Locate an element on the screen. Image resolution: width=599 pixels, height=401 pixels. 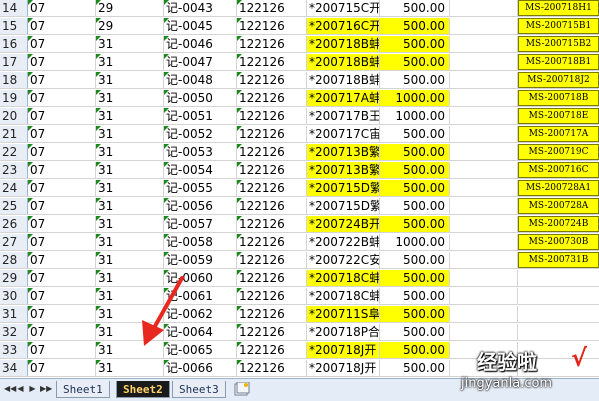
cell-voucher: 记-0066 is located at coordinates (200, 368).